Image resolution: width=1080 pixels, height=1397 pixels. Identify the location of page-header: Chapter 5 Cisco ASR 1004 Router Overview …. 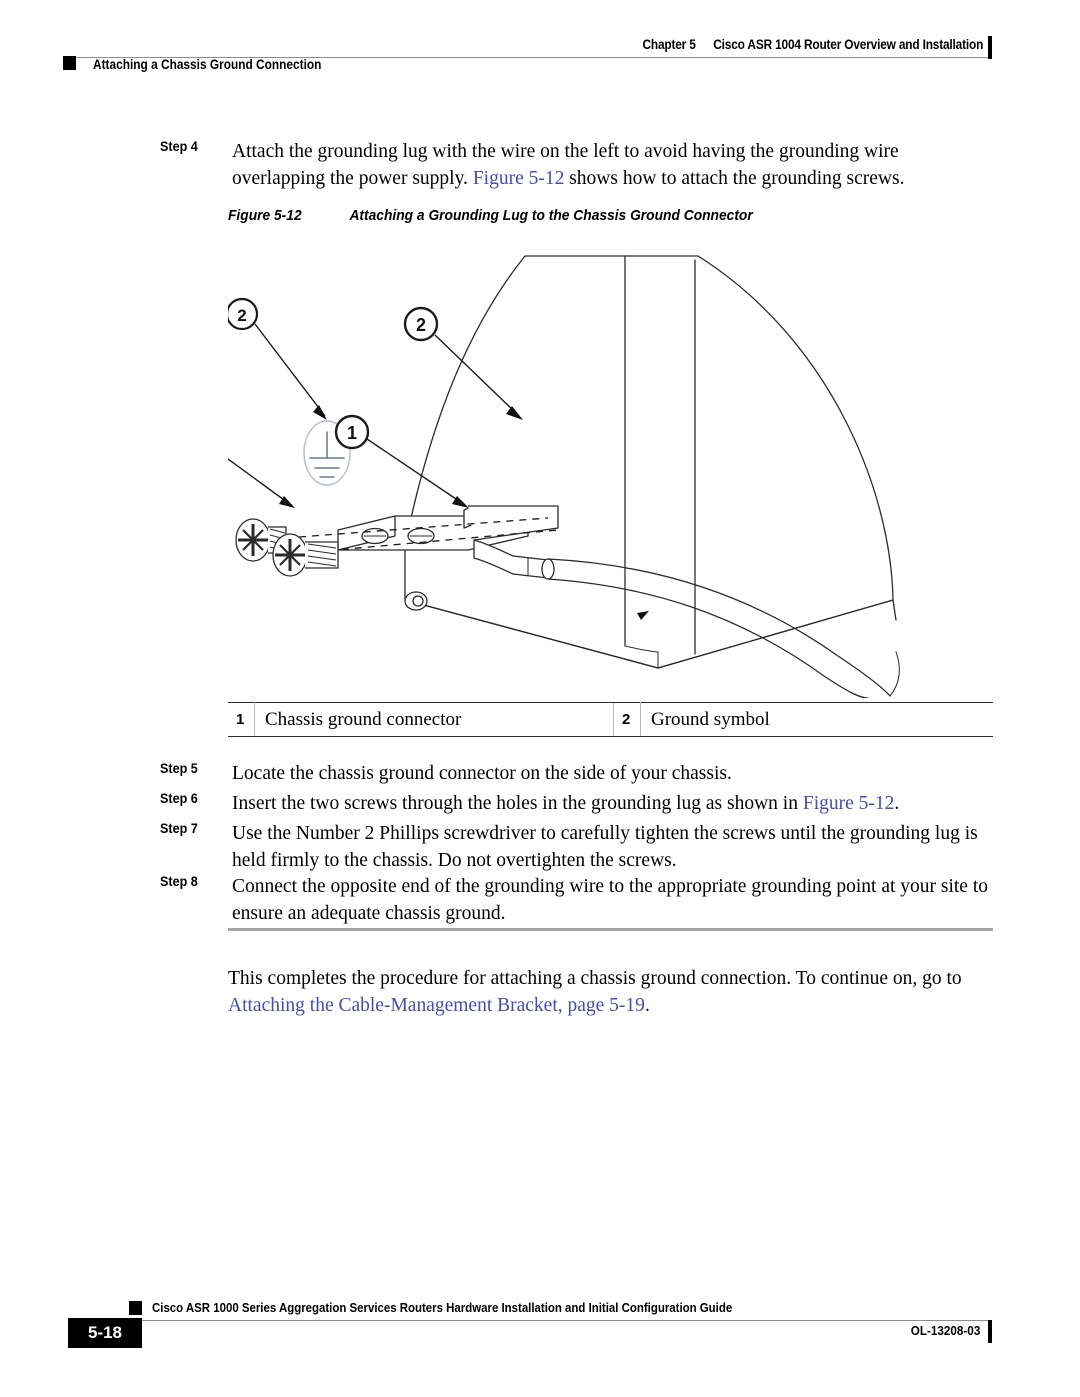
(540, 45).